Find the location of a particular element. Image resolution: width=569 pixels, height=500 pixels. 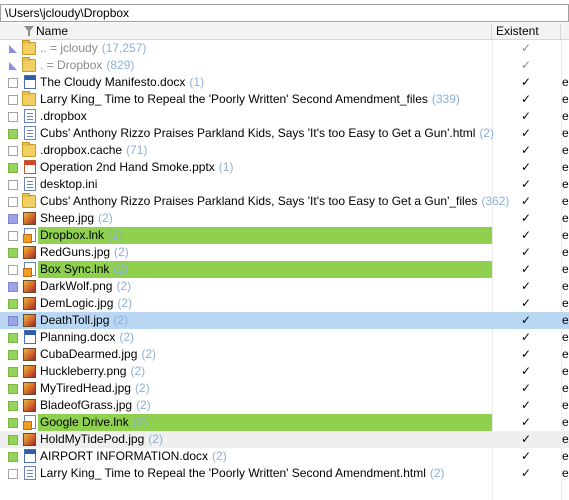

word-document-icon is located at coordinates (30, 337).